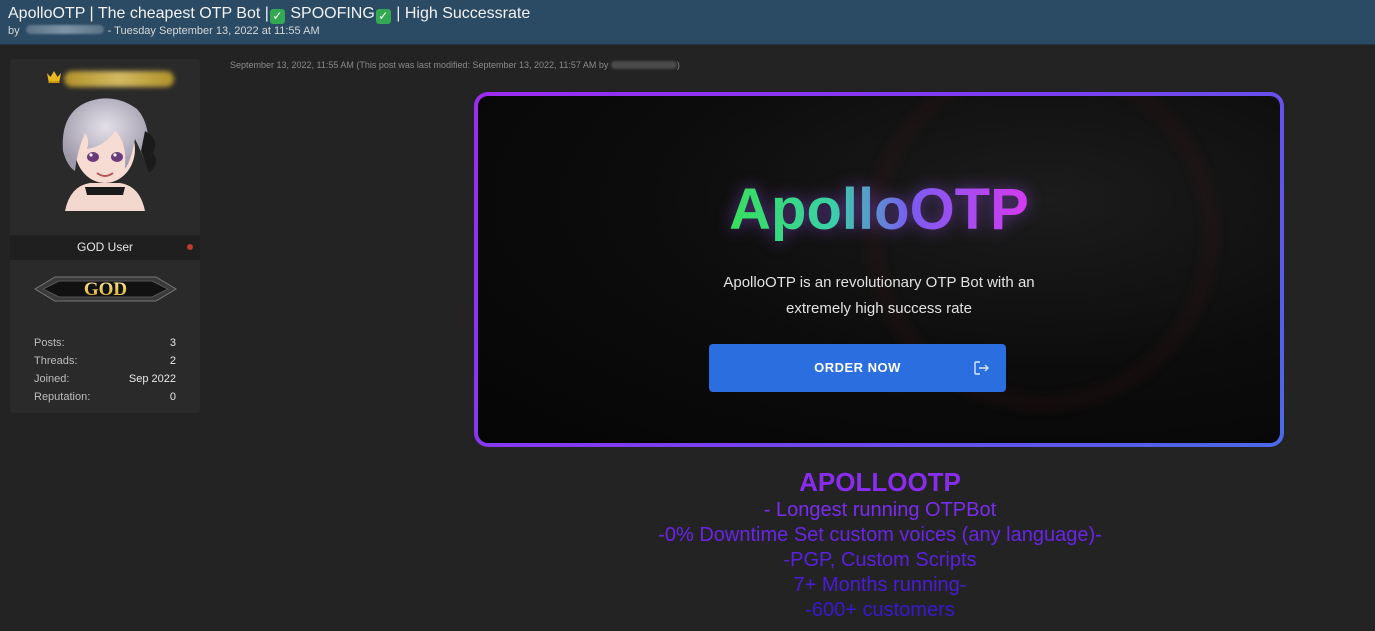  I want to click on stat-row-joined: Joined: Sep 2022, so click(105, 379).